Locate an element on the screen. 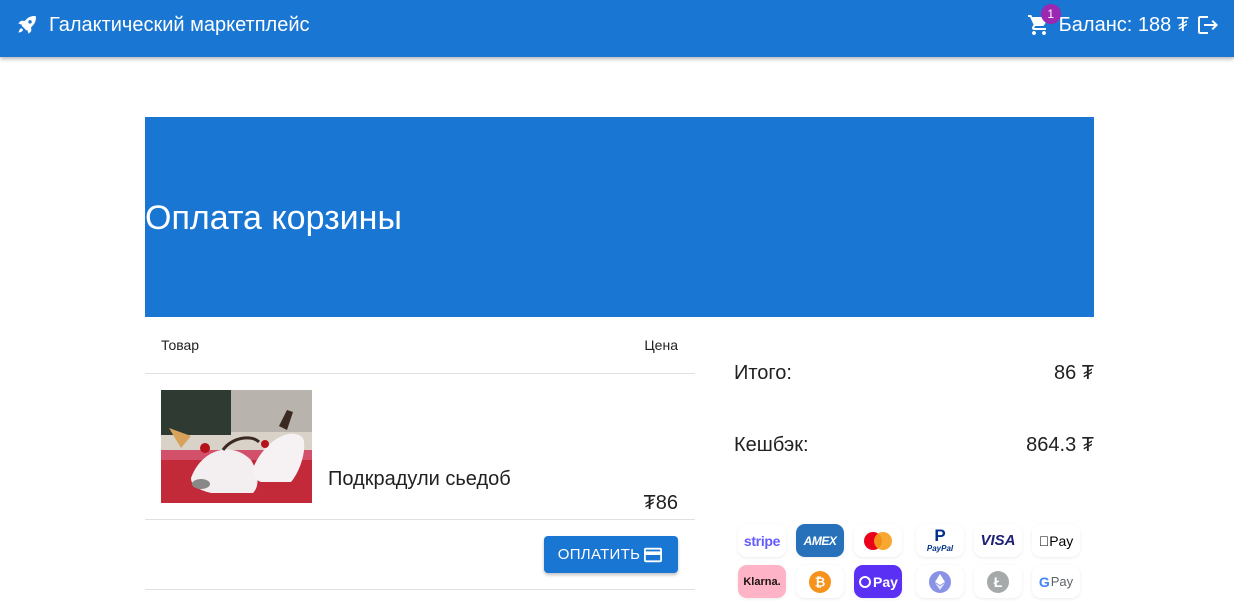 The height and width of the screenshot is (614, 1234). visa-logo: VISA is located at coordinates (998, 540).